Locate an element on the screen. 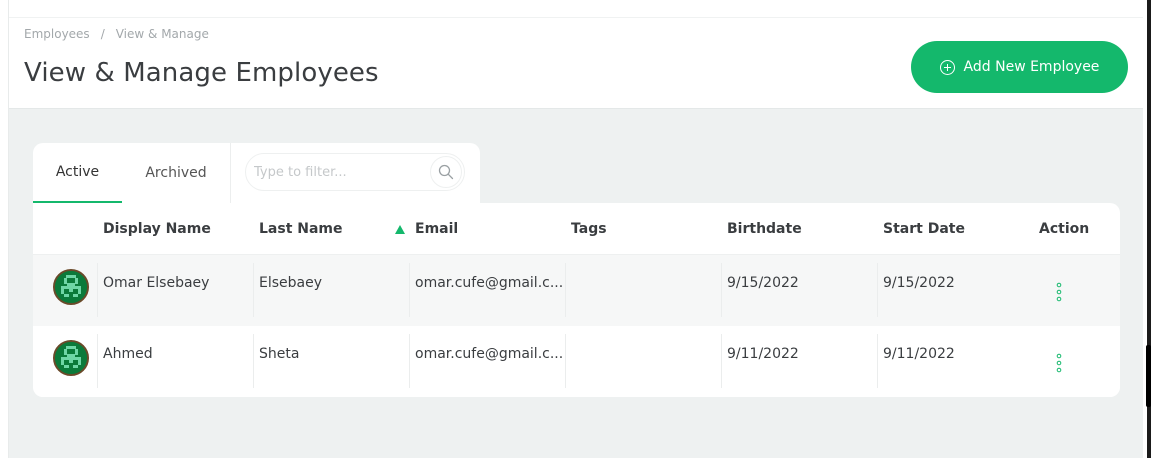 The width and height of the screenshot is (1151, 458). tab-divider is located at coordinates (230, 173).